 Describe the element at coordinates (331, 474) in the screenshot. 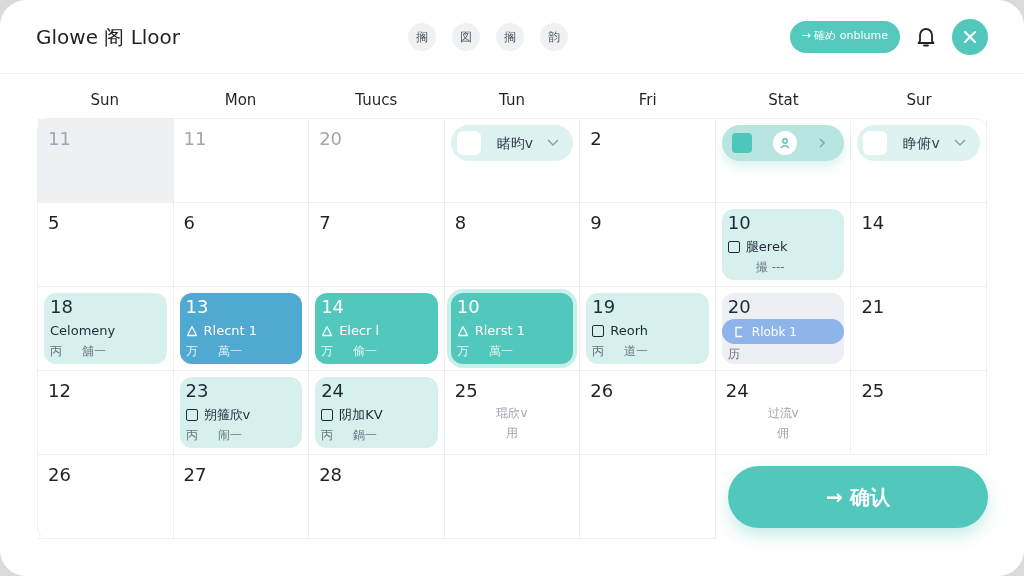

I see `day-number: 28` at that location.